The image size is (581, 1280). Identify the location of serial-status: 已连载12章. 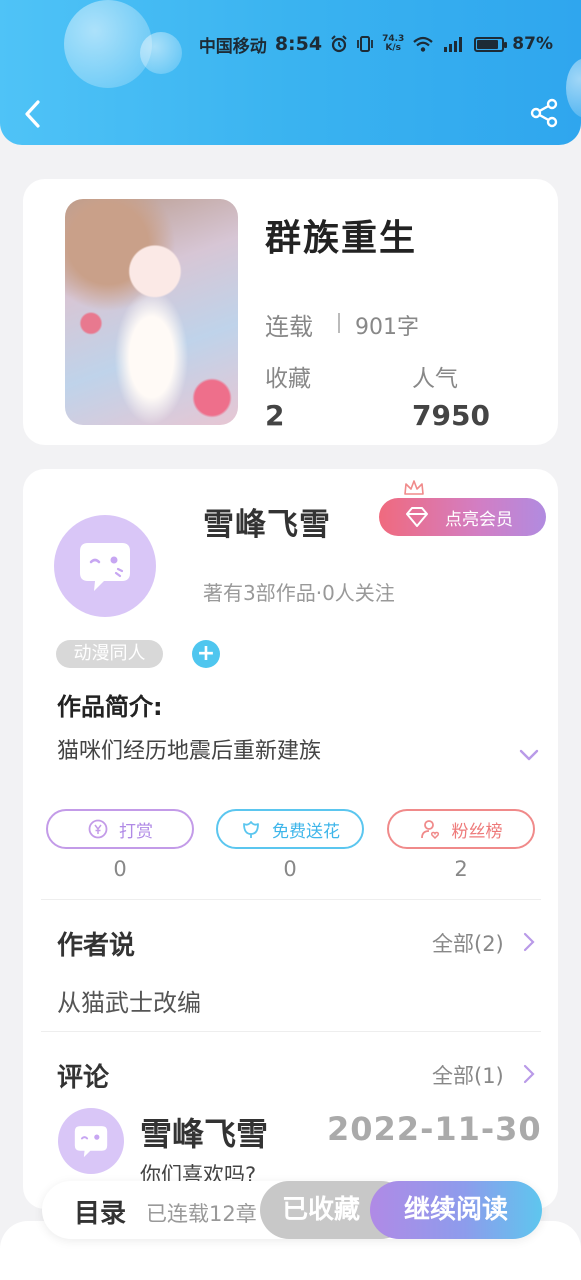
(201, 1214).